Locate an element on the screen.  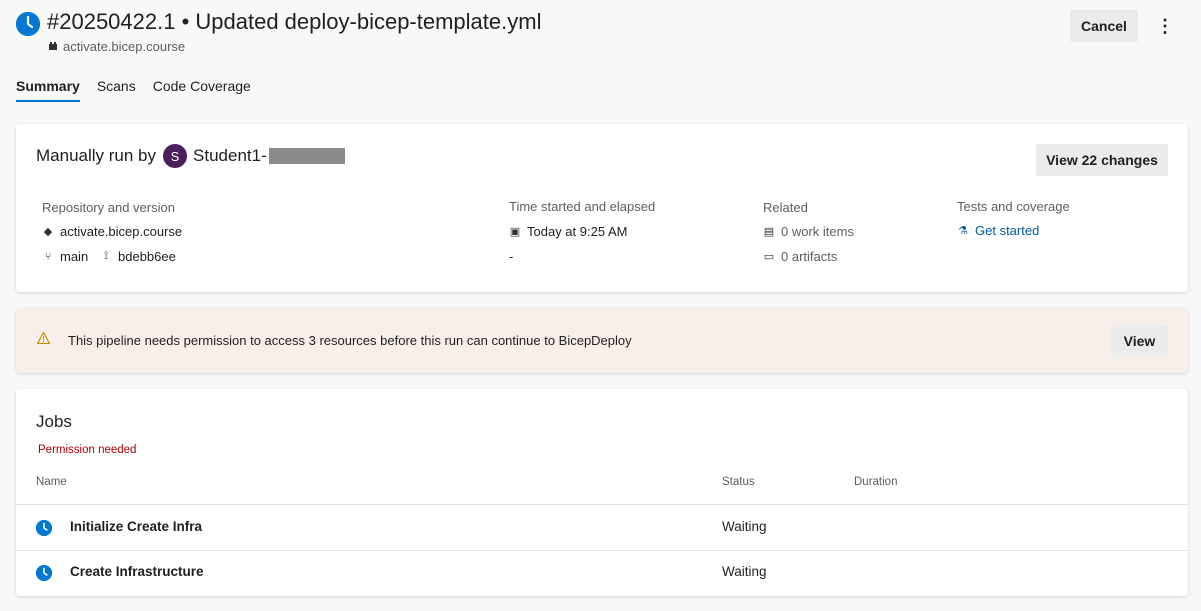
time-elapsed: - is located at coordinates (511, 256).